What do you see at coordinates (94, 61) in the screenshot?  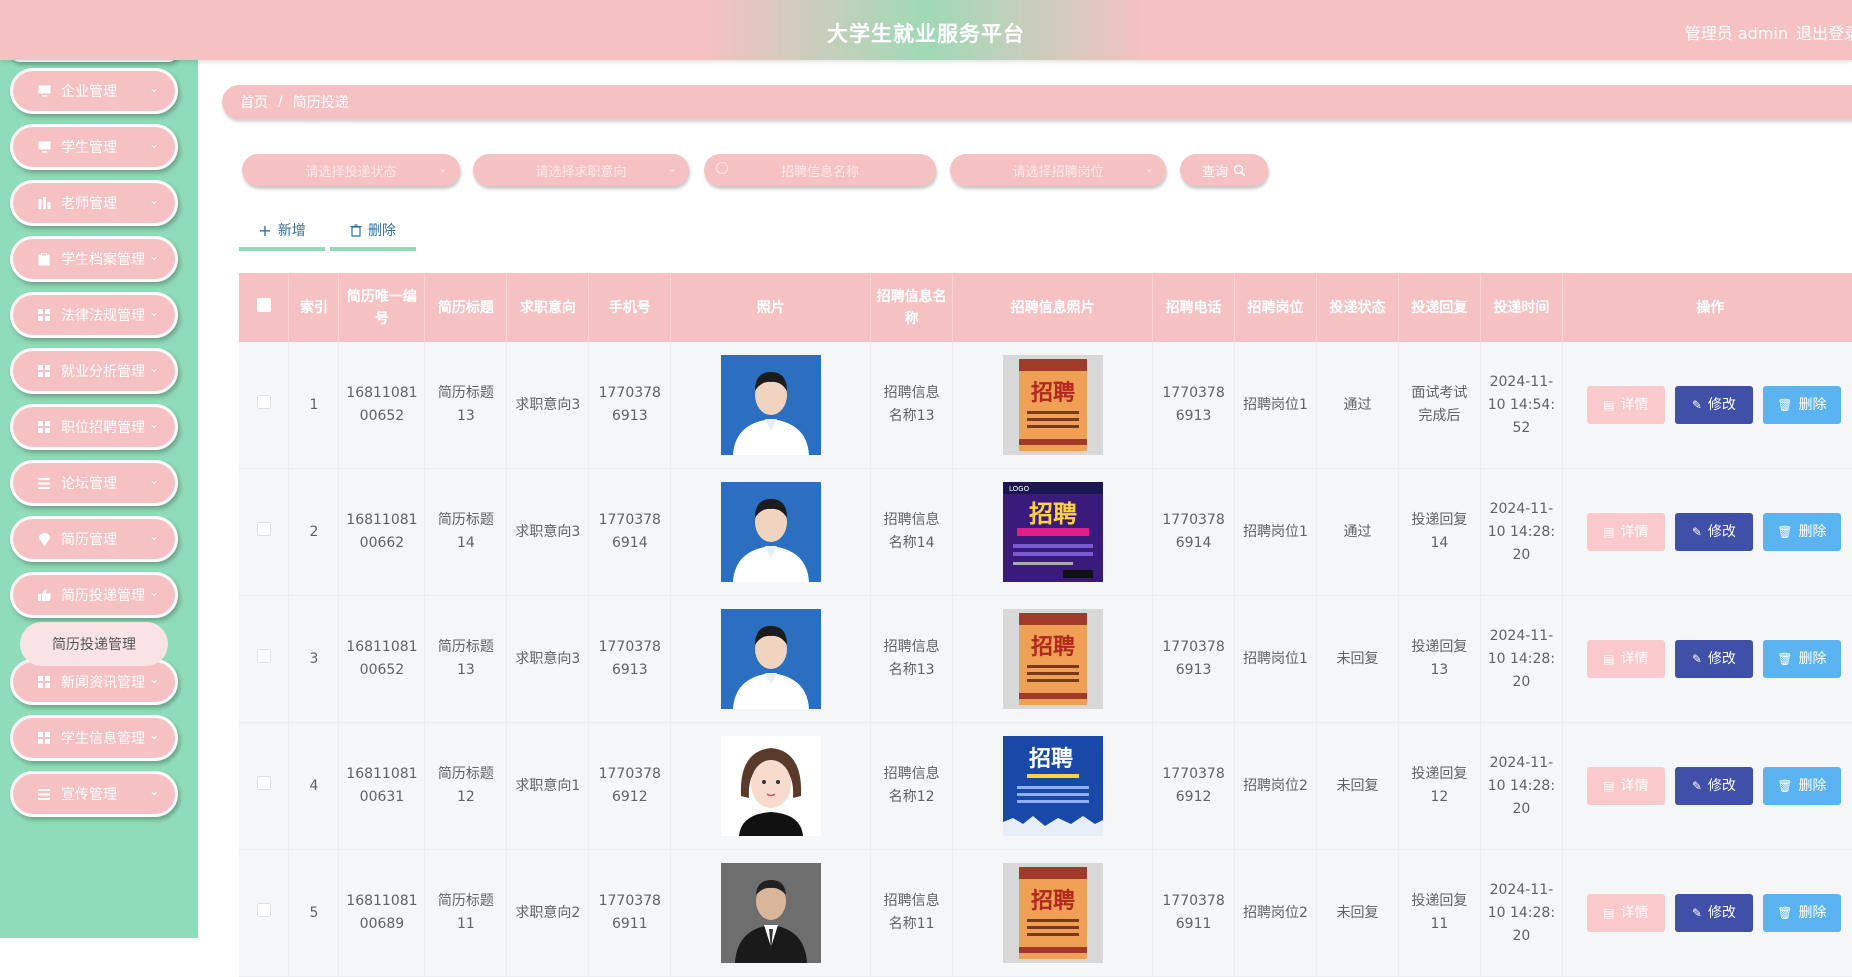 I see `sidebar-item-clipped` at bounding box center [94, 61].